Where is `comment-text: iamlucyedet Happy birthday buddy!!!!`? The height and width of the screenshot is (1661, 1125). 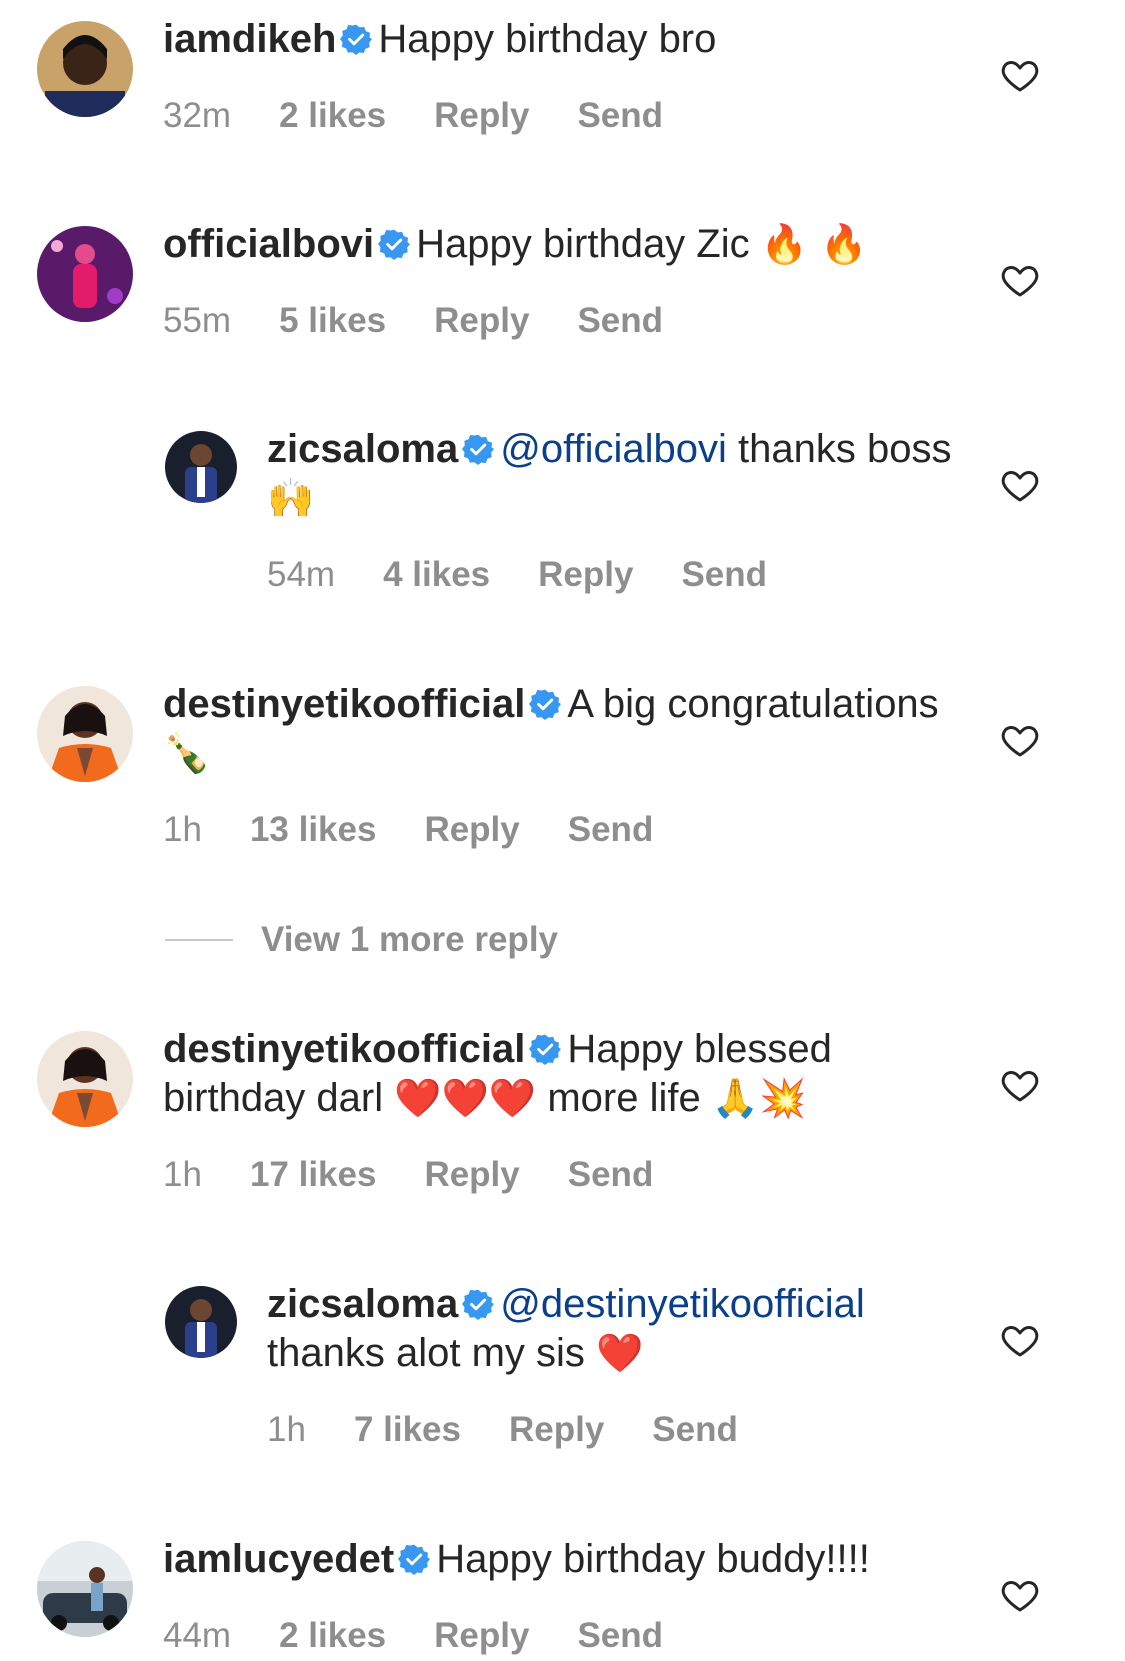
comment-text: iamlucyedet Happy birthday buddy!!!! is located at coordinates (569, 1559).